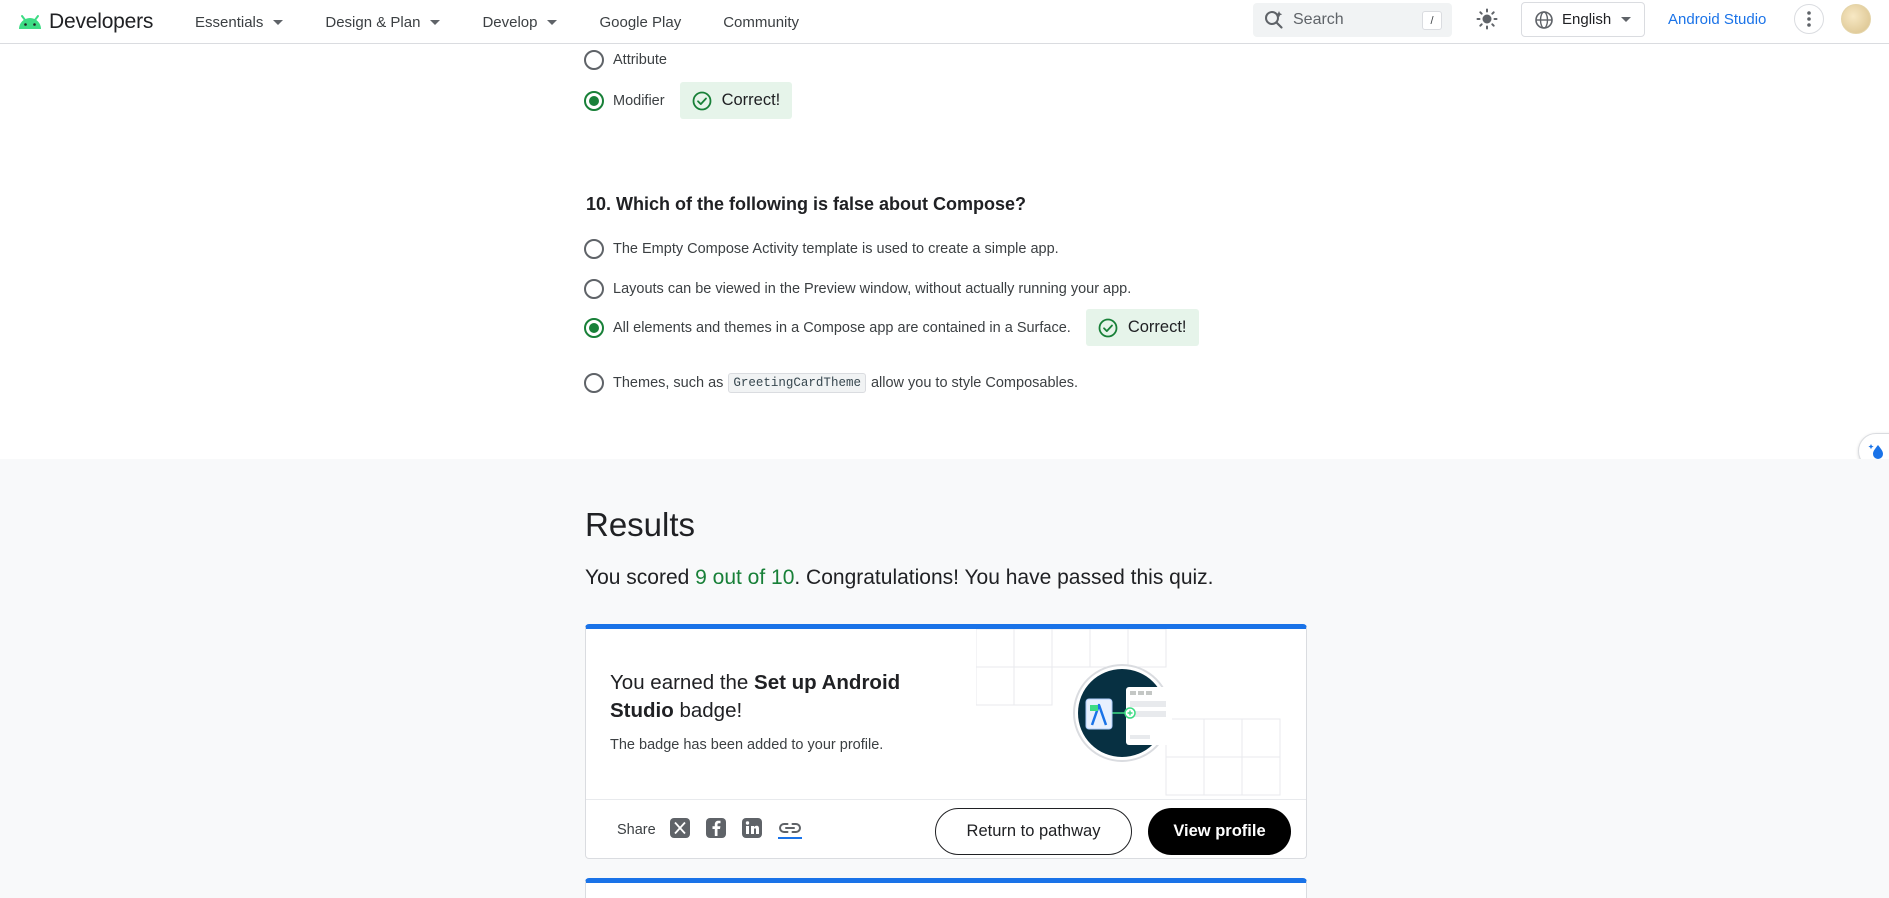 The width and height of the screenshot is (1889, 898). I want to click on score-prefix: You scored, so click(640, 577).